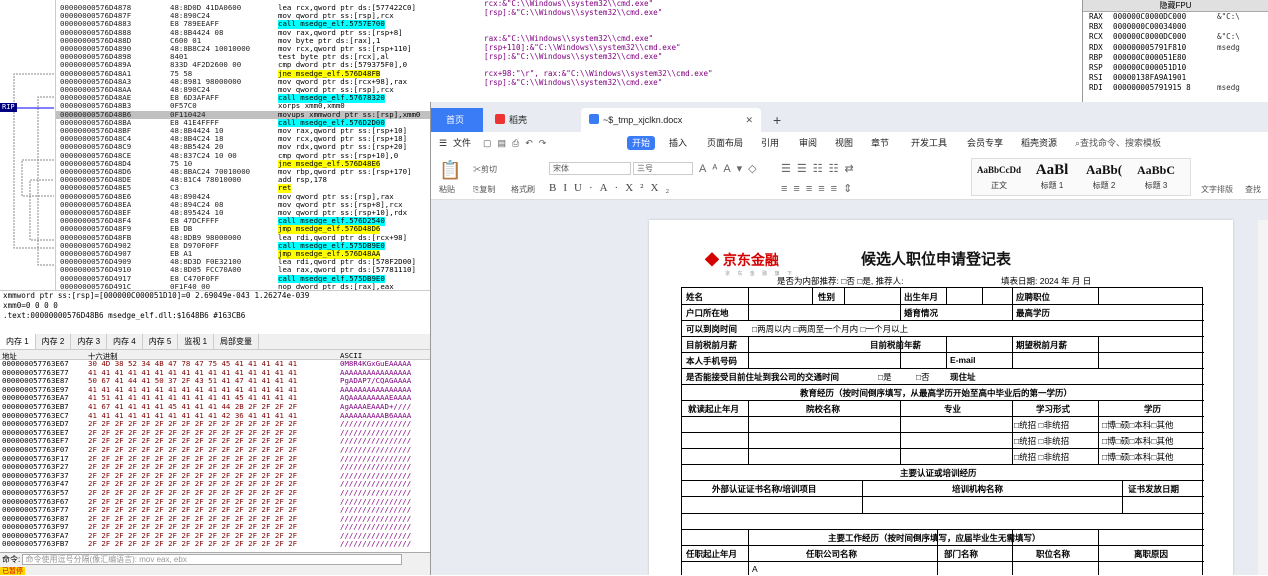 The height and width of the screenshot is (576, 1268). I want to click on text-layout-button: 文字排版, so click(1217, 189).